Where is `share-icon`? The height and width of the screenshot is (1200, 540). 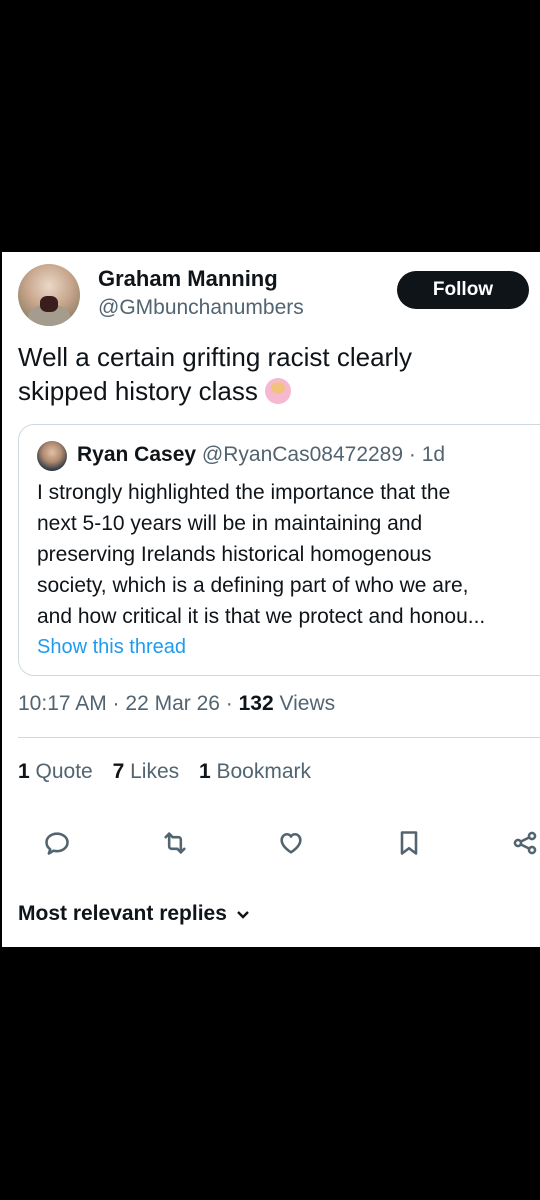
share-icon is located at coordinates (525, 843).